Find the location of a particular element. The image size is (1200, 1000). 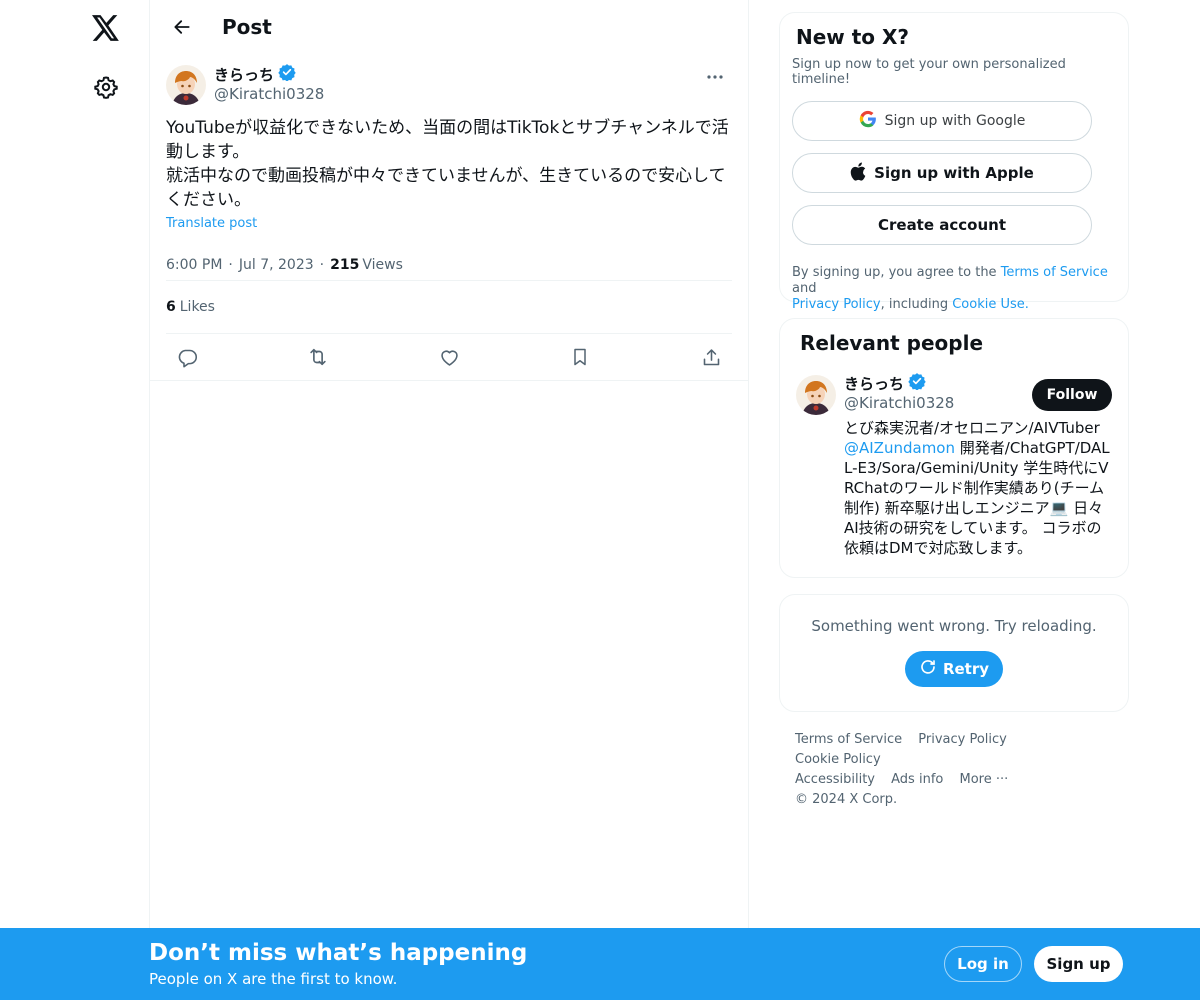

settings-gear-icon is located at coordinates (106, 87).